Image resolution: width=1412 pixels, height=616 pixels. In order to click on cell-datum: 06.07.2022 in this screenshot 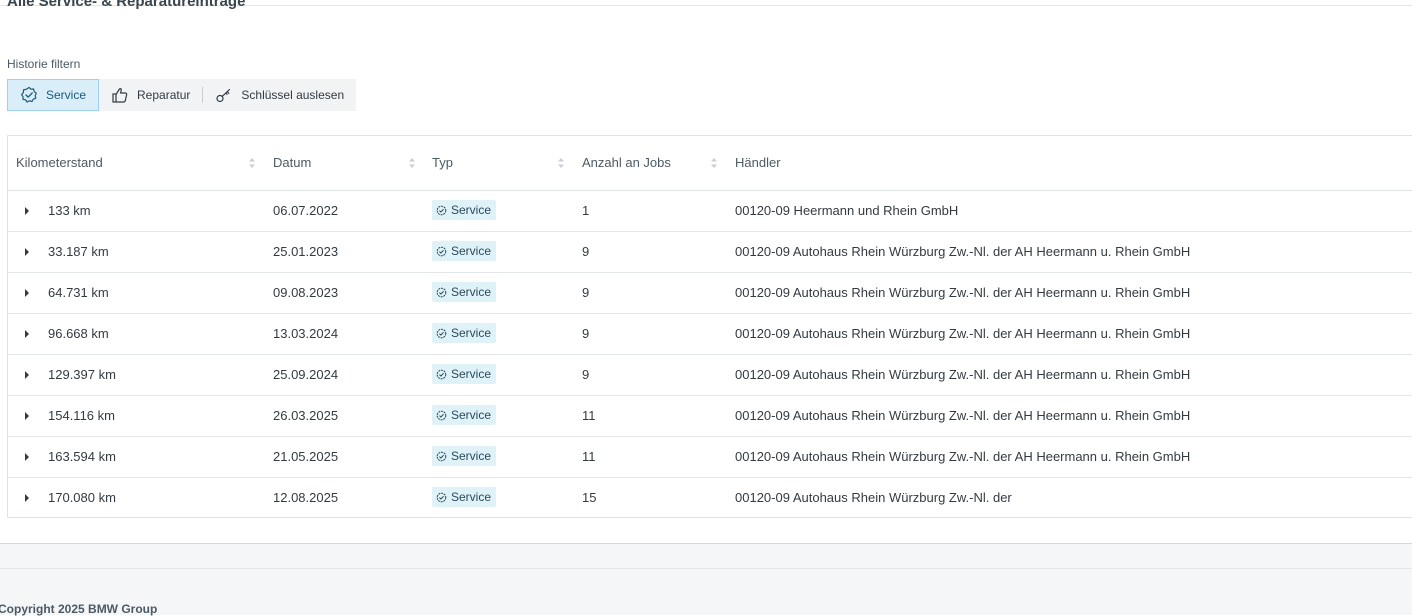, I will do `click(306, 210)`.